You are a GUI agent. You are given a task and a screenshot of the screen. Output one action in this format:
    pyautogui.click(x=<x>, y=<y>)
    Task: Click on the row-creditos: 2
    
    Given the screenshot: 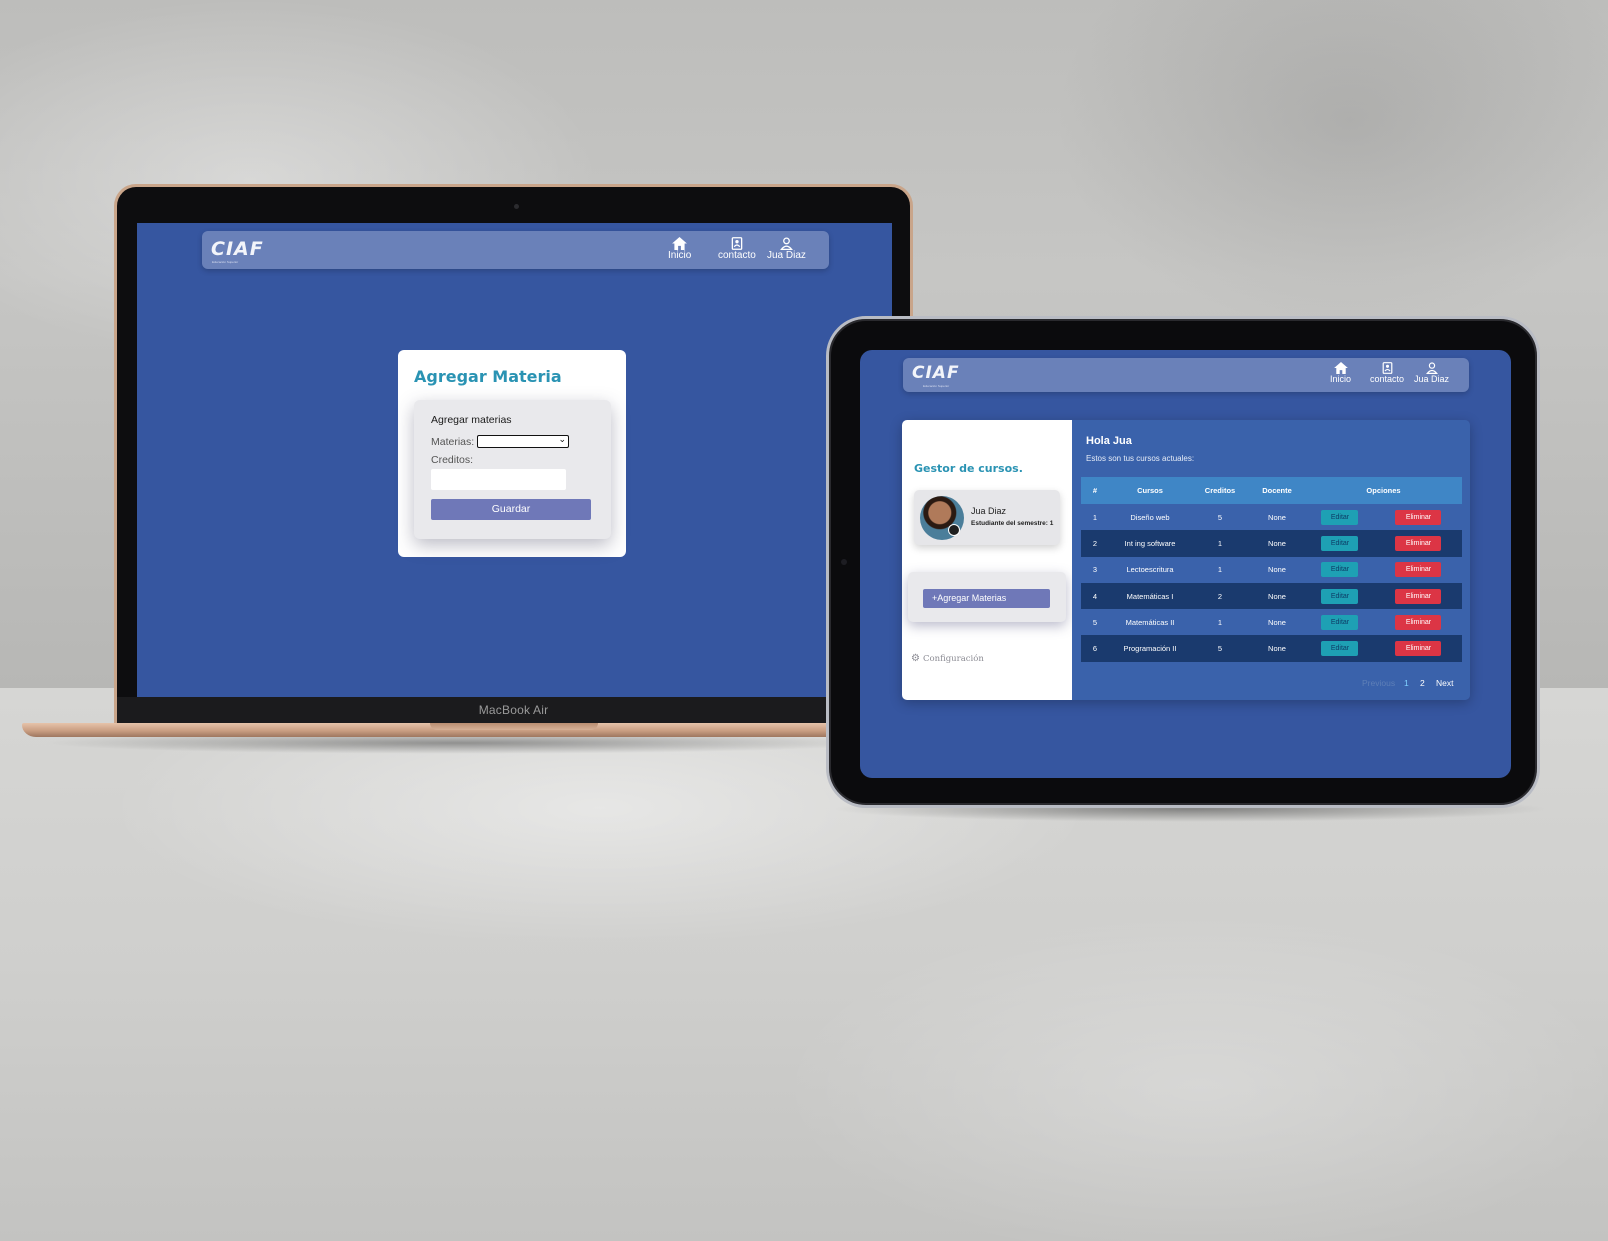 What is the action you would take?
    pyautogui.click(x=1220, y=596)
    